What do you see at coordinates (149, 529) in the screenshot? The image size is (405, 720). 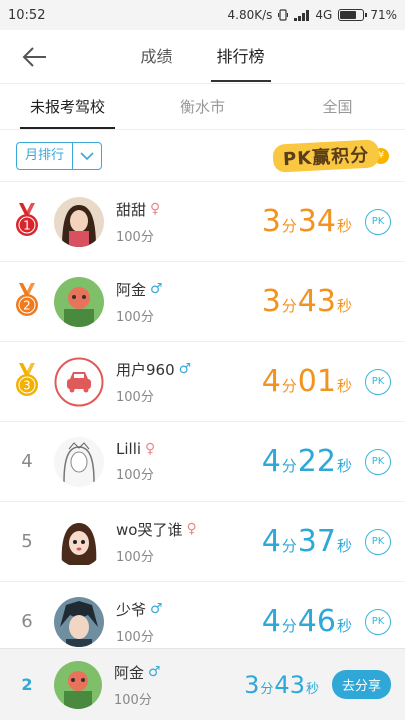 I see `user-name: wo哭了谁` at bounding box center [149, 529].